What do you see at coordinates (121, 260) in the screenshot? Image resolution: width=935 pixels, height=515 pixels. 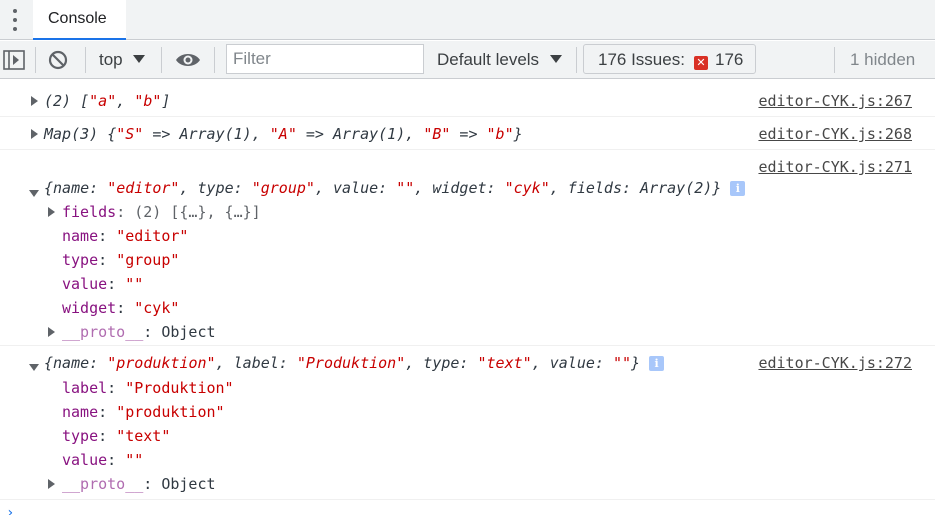 I see `property-row: type: "group"` at bounding box center [121, 260].